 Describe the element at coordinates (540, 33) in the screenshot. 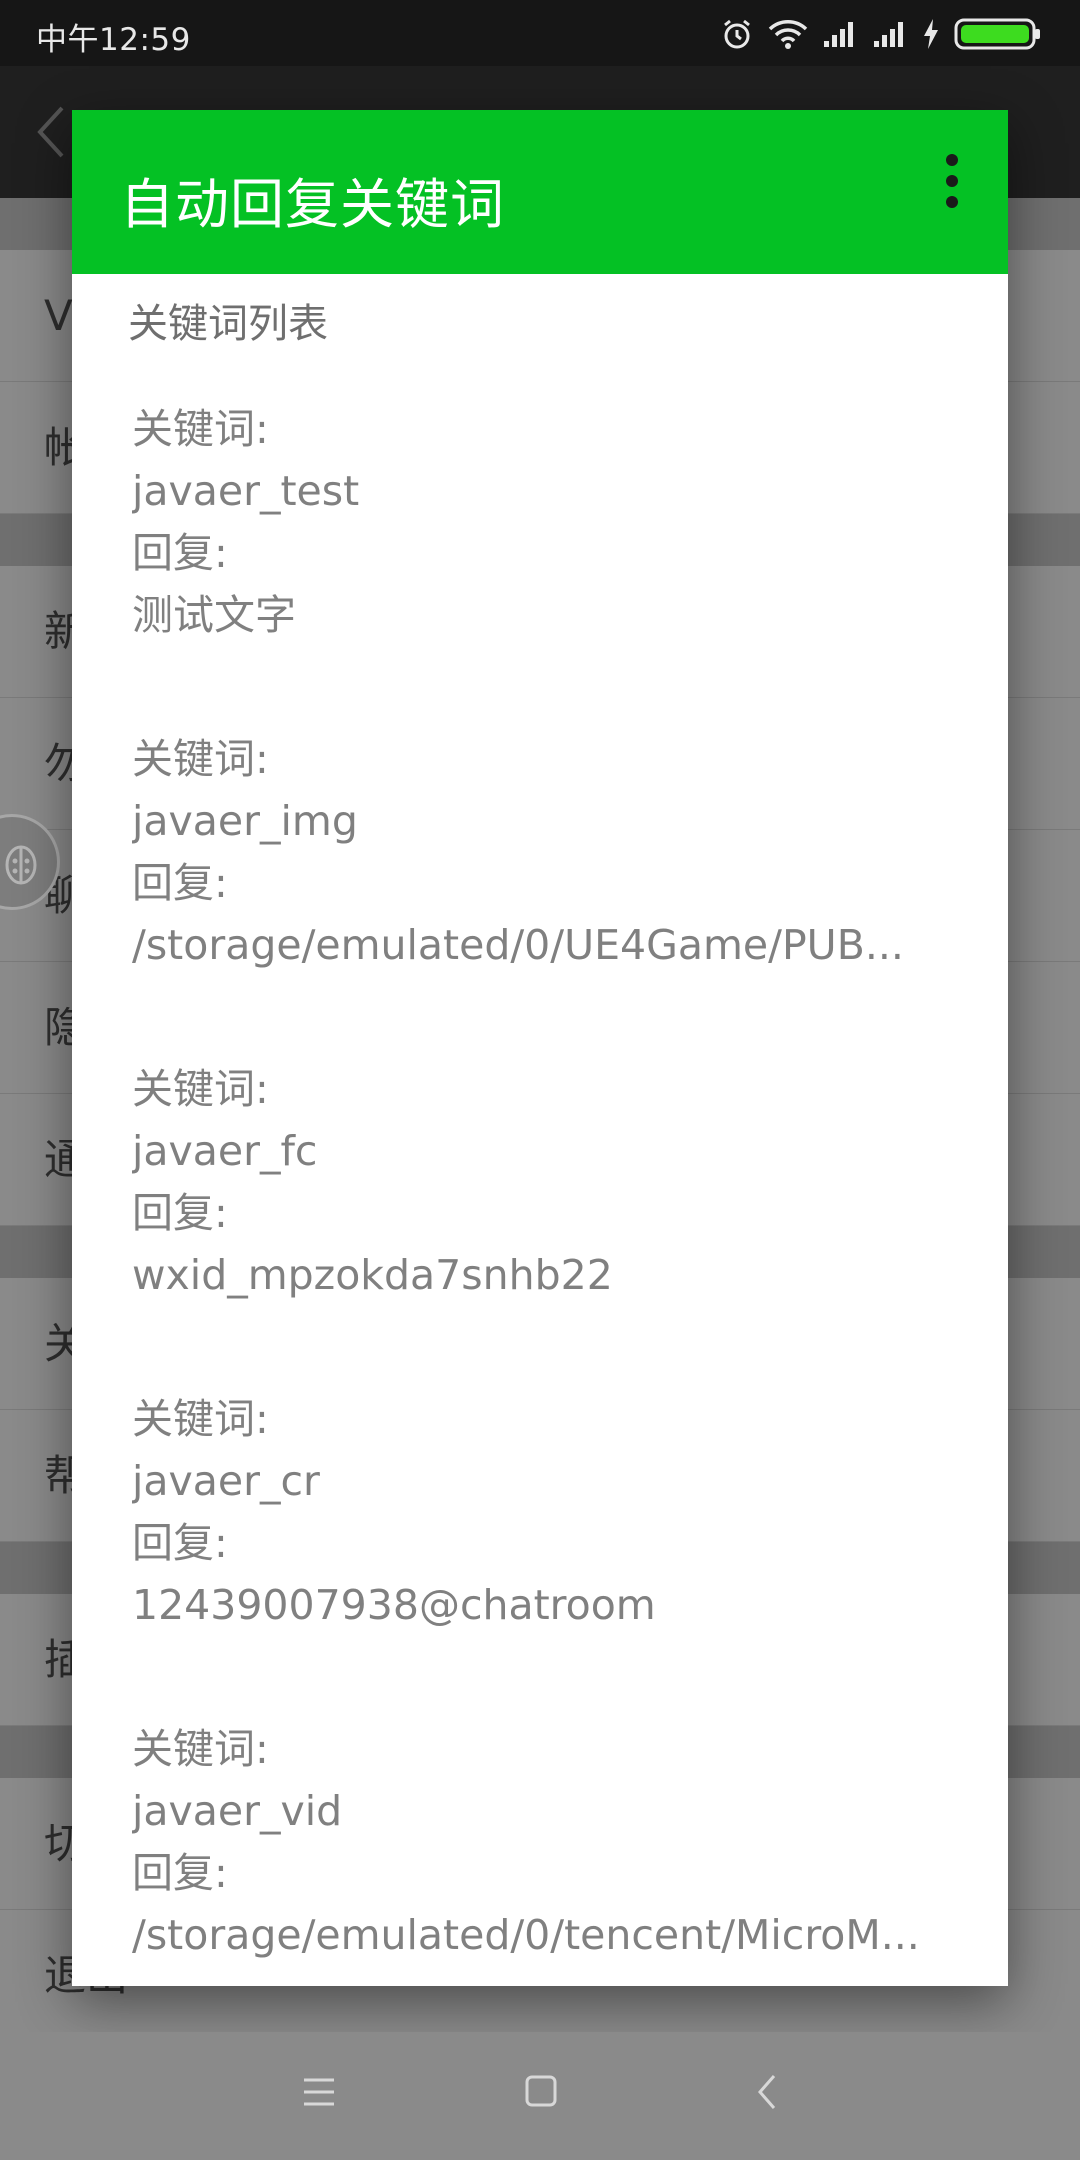

I see `status-bar: 中午12:59` at that location.